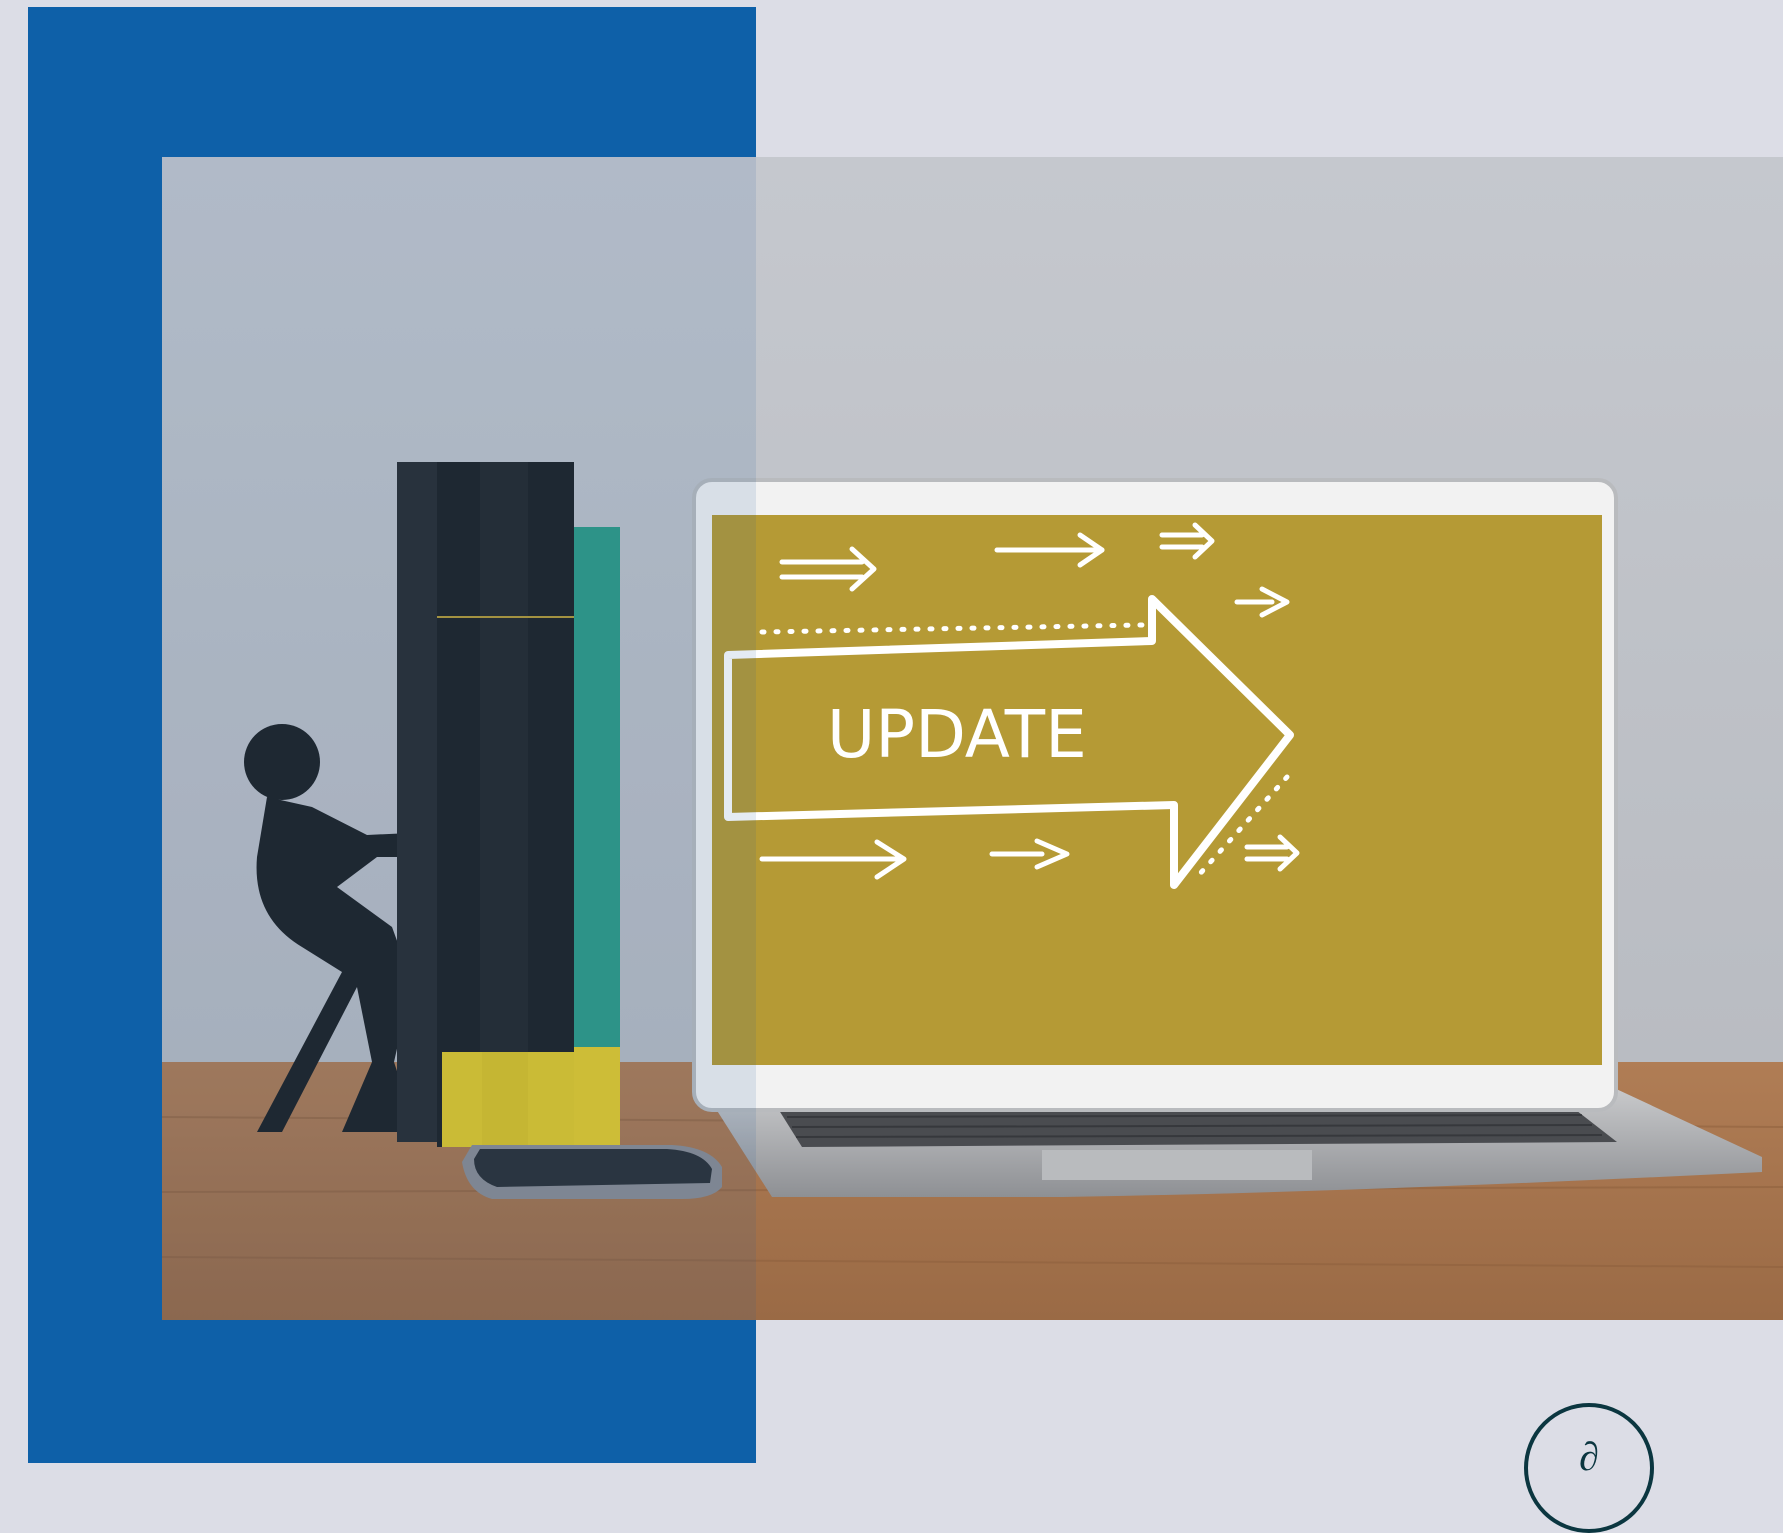 The height and width of the screenshot is (1533, 1783). I want to click on logo-glyph: ∂, so click(1589, 1456).